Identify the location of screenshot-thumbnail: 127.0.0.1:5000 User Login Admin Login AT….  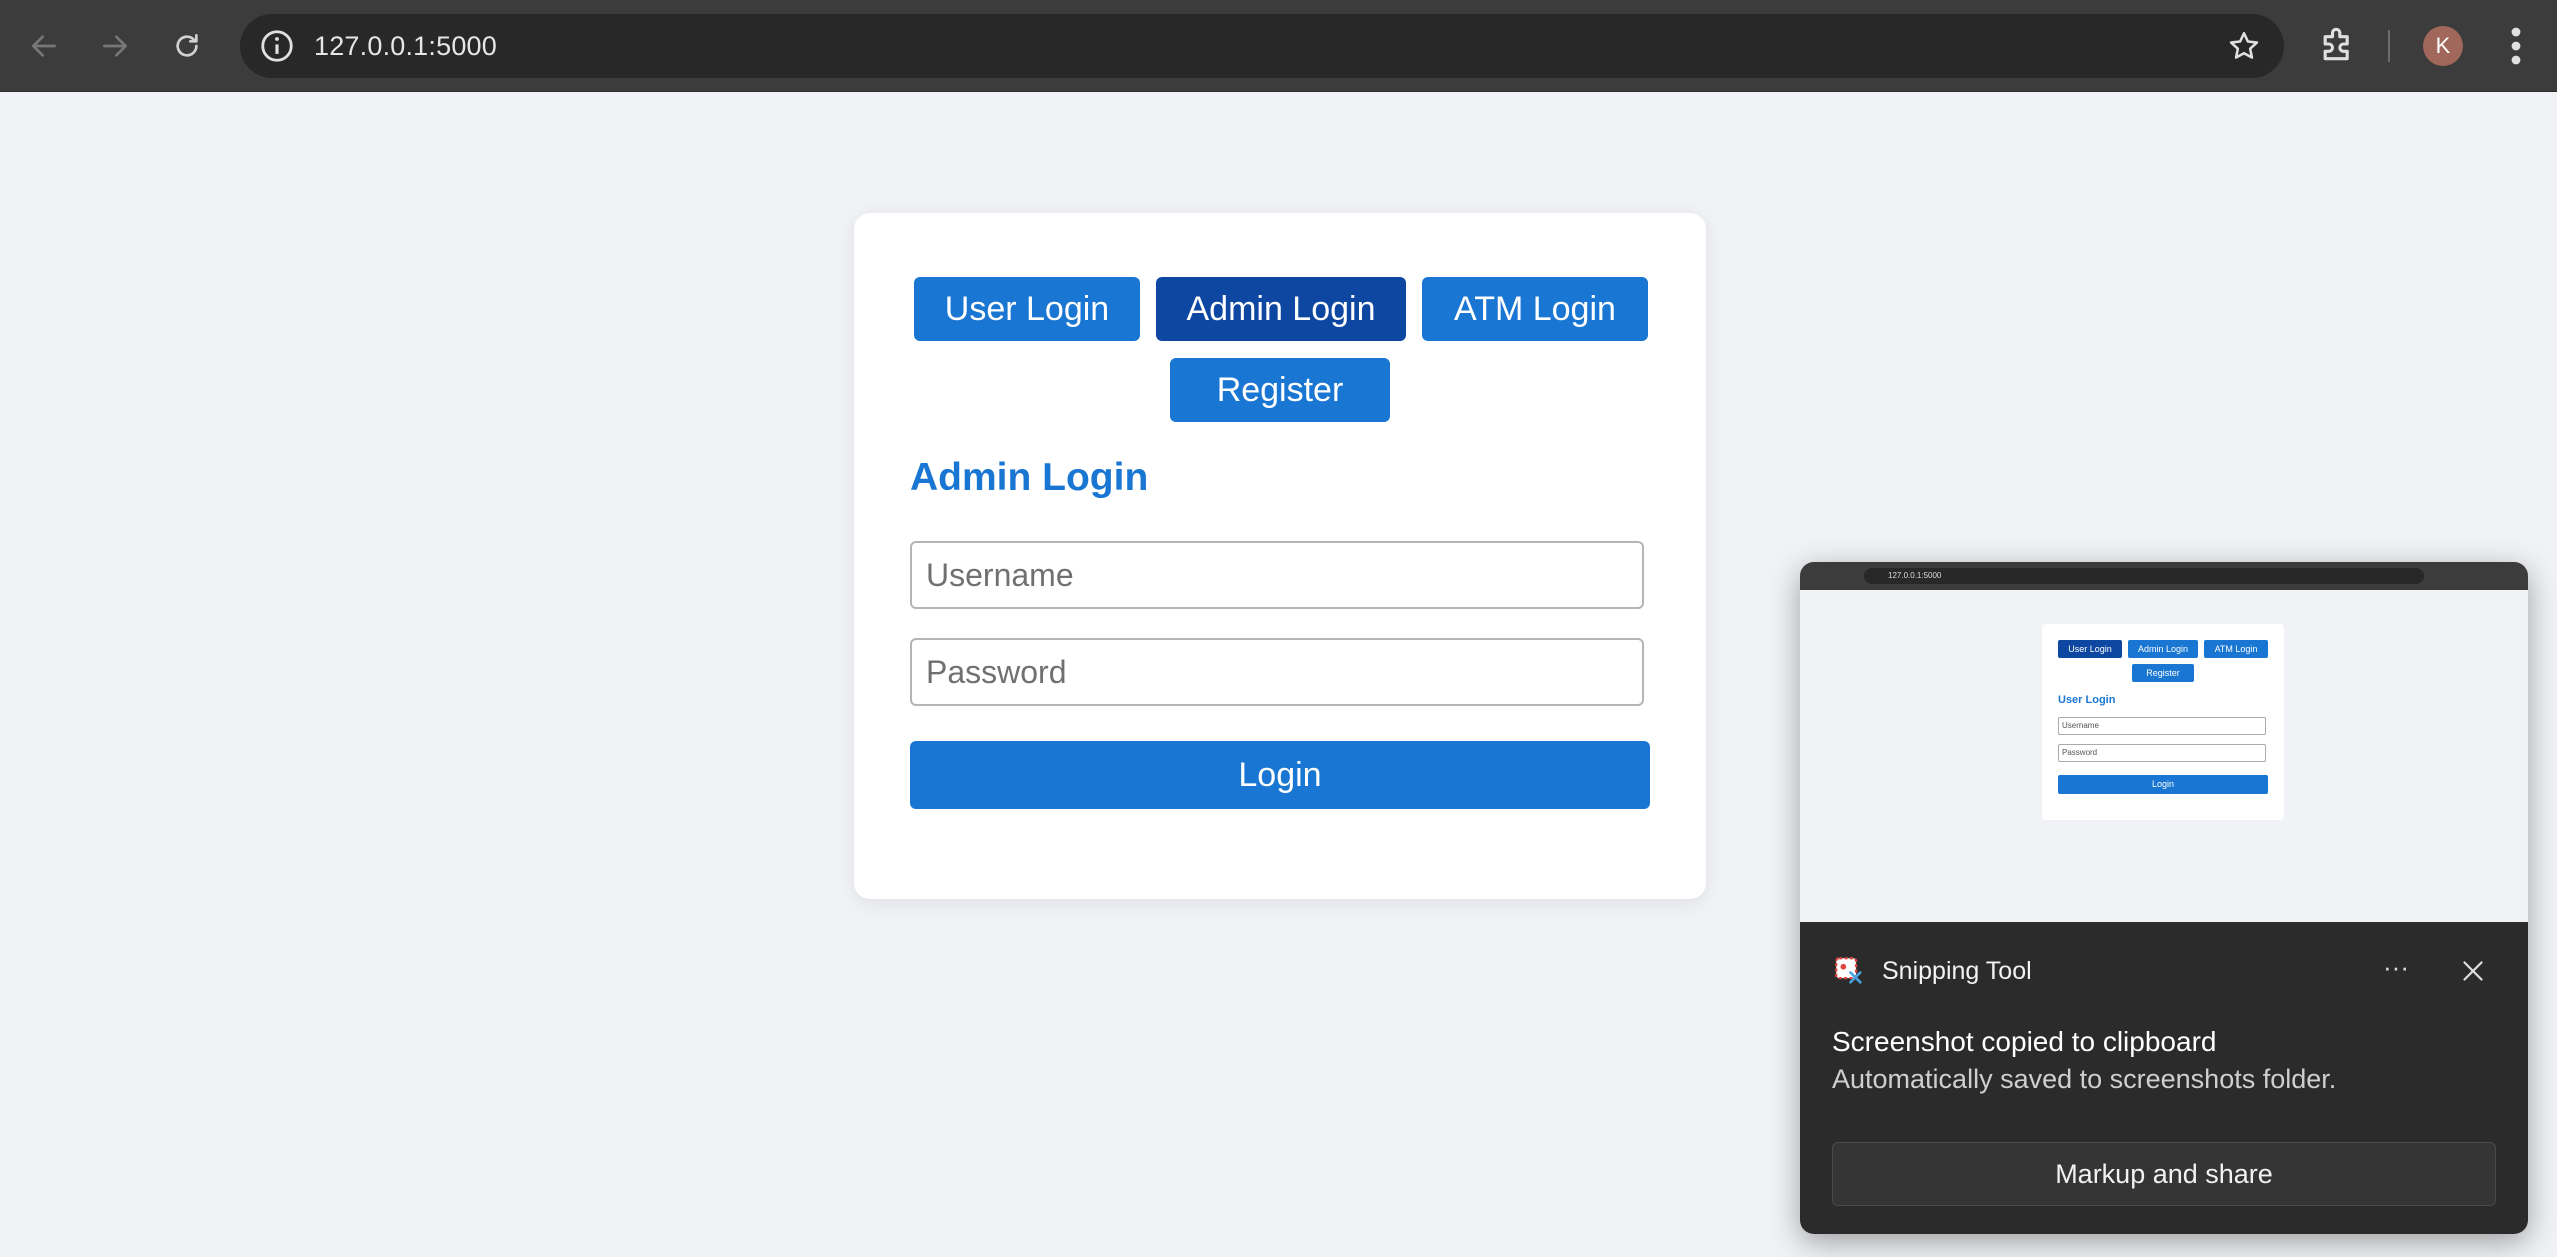
(2164, 742).